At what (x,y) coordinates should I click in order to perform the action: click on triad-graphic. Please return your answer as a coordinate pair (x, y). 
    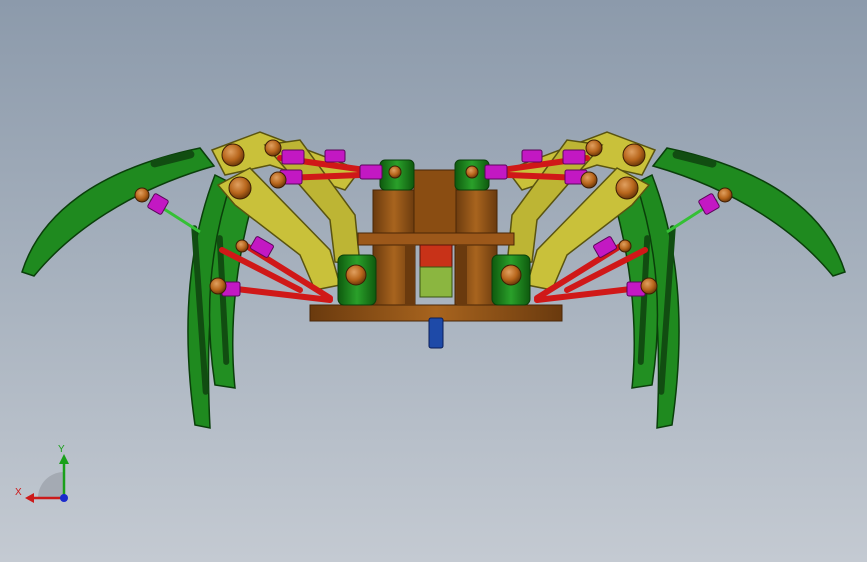
    Looking at the image, I should click on (47, 478).